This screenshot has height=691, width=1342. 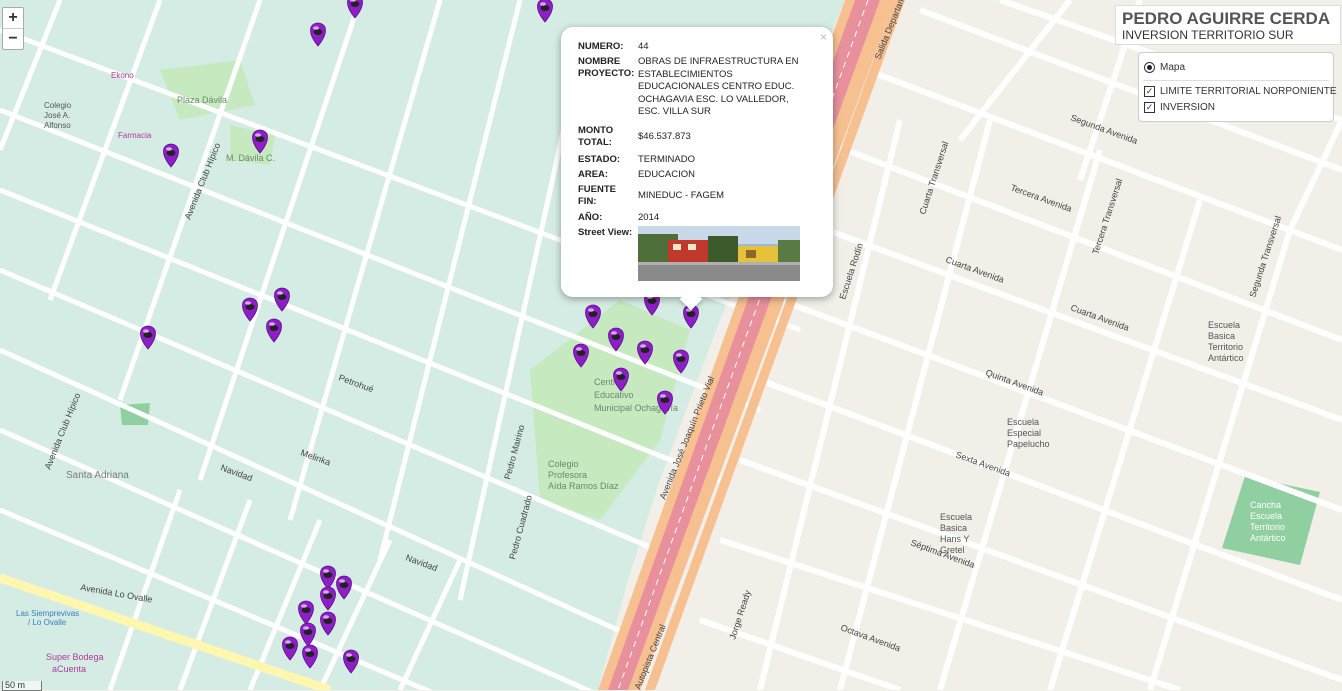 I want to click on base-layer-label: Mapa, so click(x=1173, y=67).